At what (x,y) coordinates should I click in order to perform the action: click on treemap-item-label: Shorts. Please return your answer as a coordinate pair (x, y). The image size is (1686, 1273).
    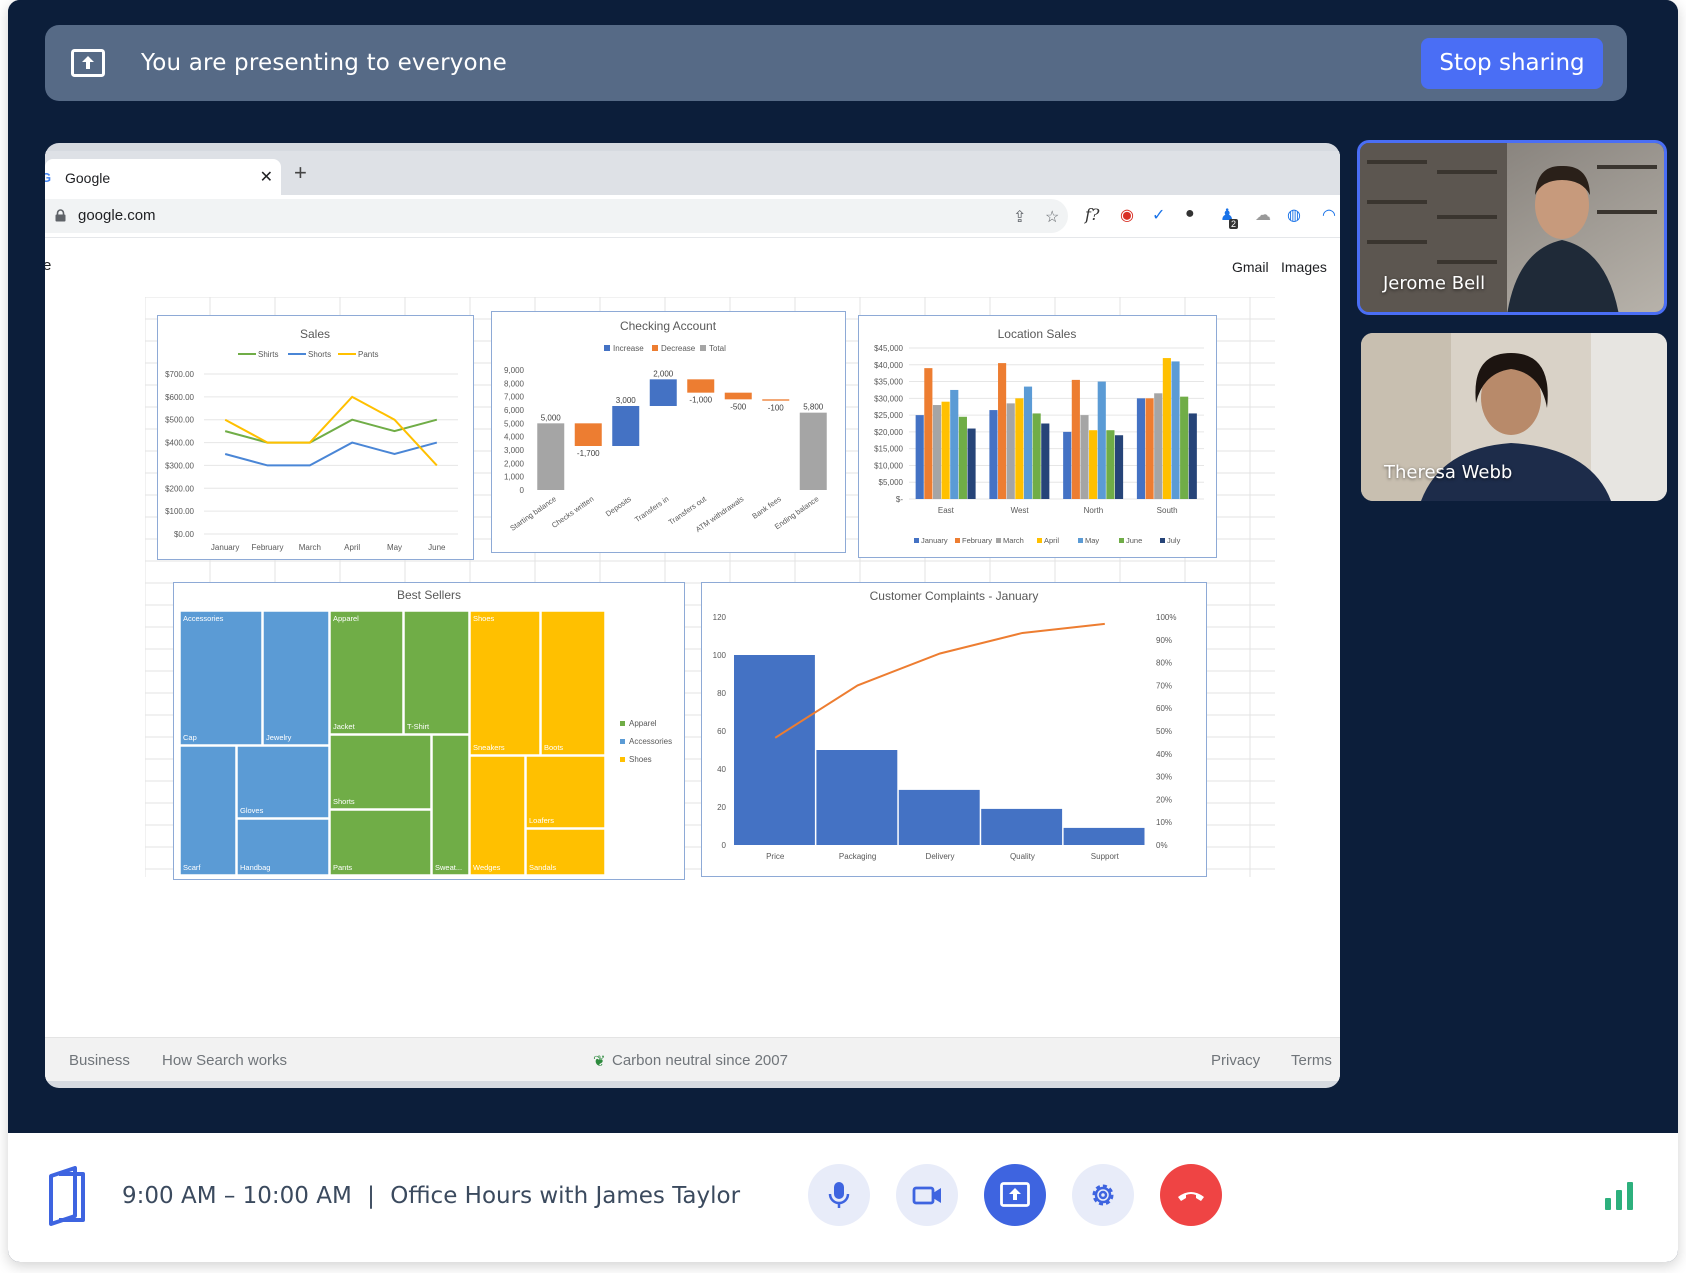
    Looking at the image, I should click on (344, 801).